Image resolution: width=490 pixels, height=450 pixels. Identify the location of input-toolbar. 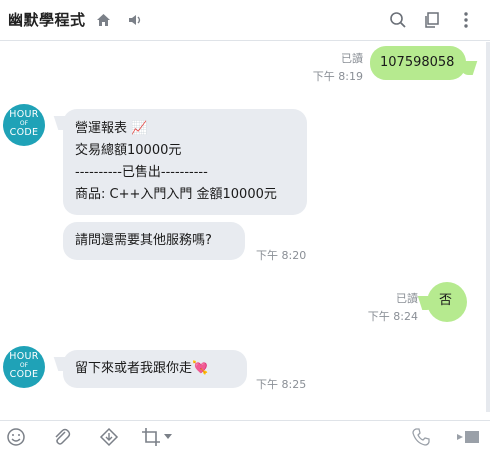
(245, 435).